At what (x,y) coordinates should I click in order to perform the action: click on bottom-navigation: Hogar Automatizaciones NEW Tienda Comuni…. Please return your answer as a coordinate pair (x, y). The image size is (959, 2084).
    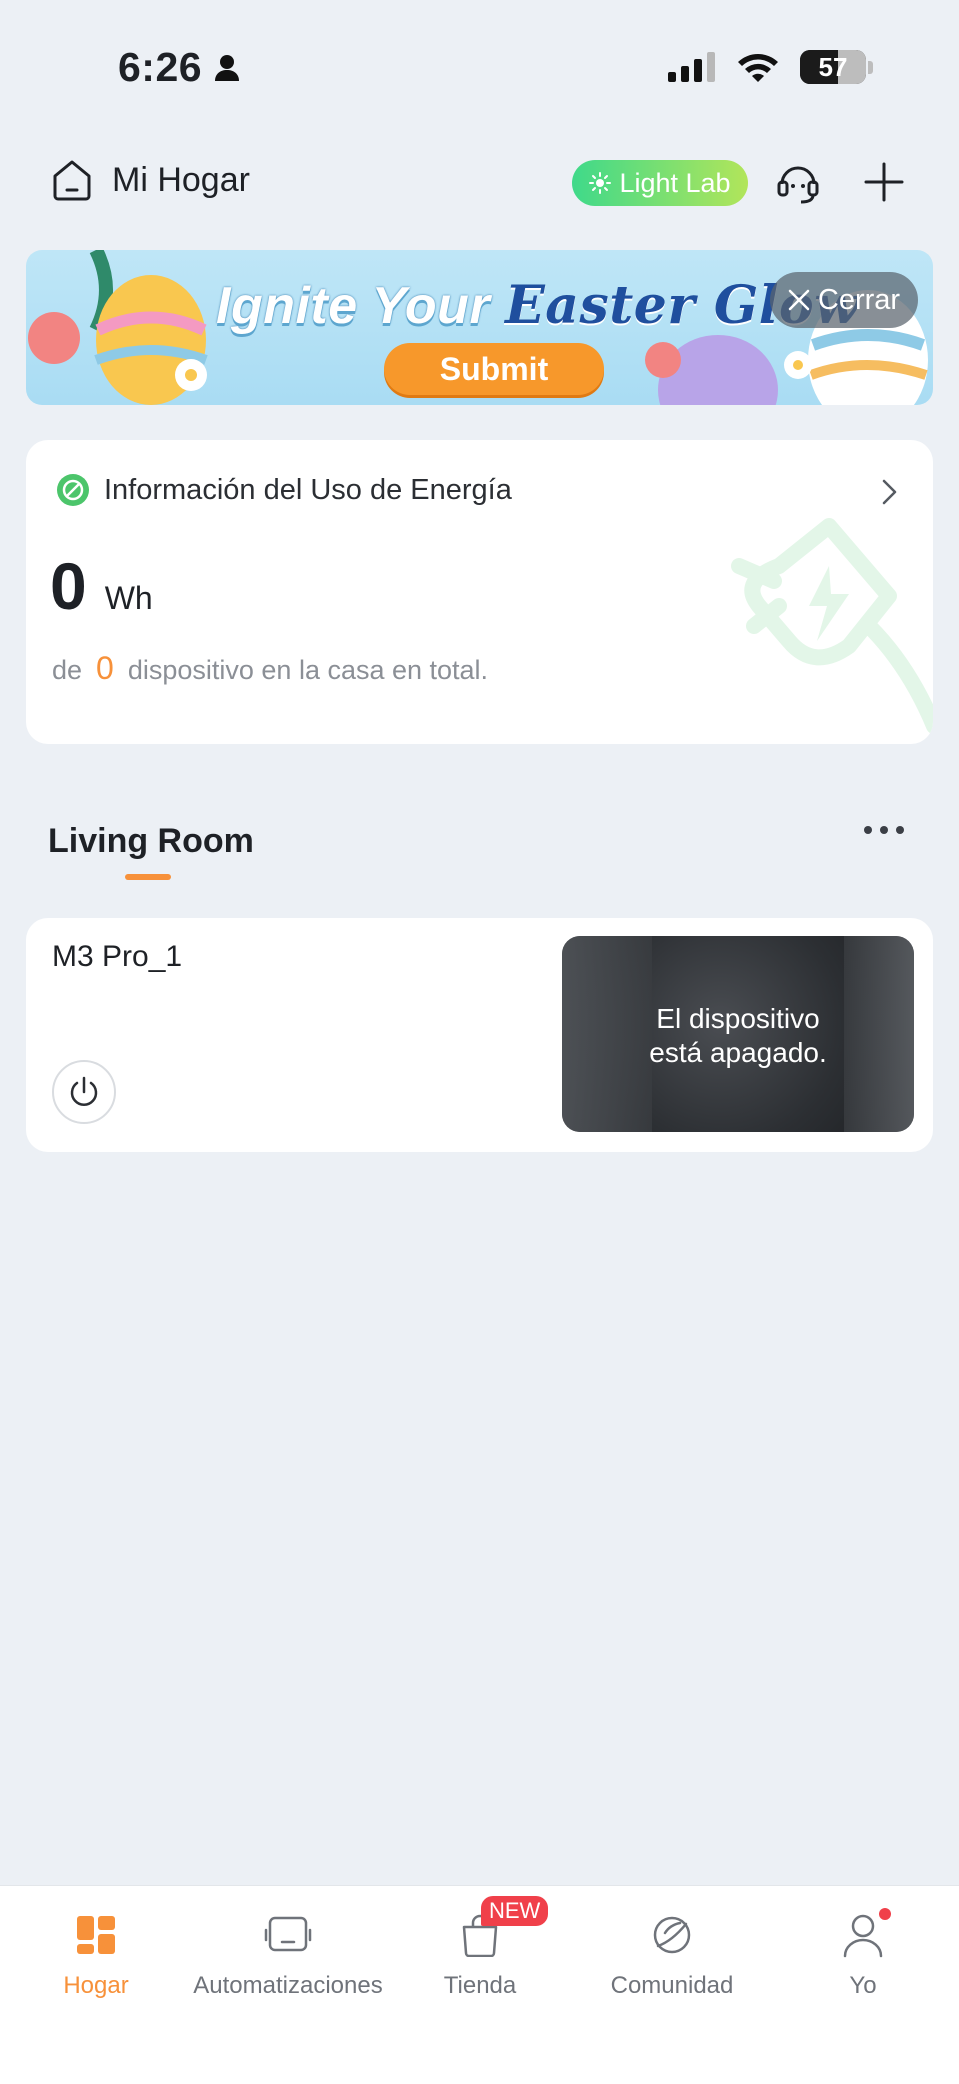
    Looking at the image, I should click on (479, 1984).